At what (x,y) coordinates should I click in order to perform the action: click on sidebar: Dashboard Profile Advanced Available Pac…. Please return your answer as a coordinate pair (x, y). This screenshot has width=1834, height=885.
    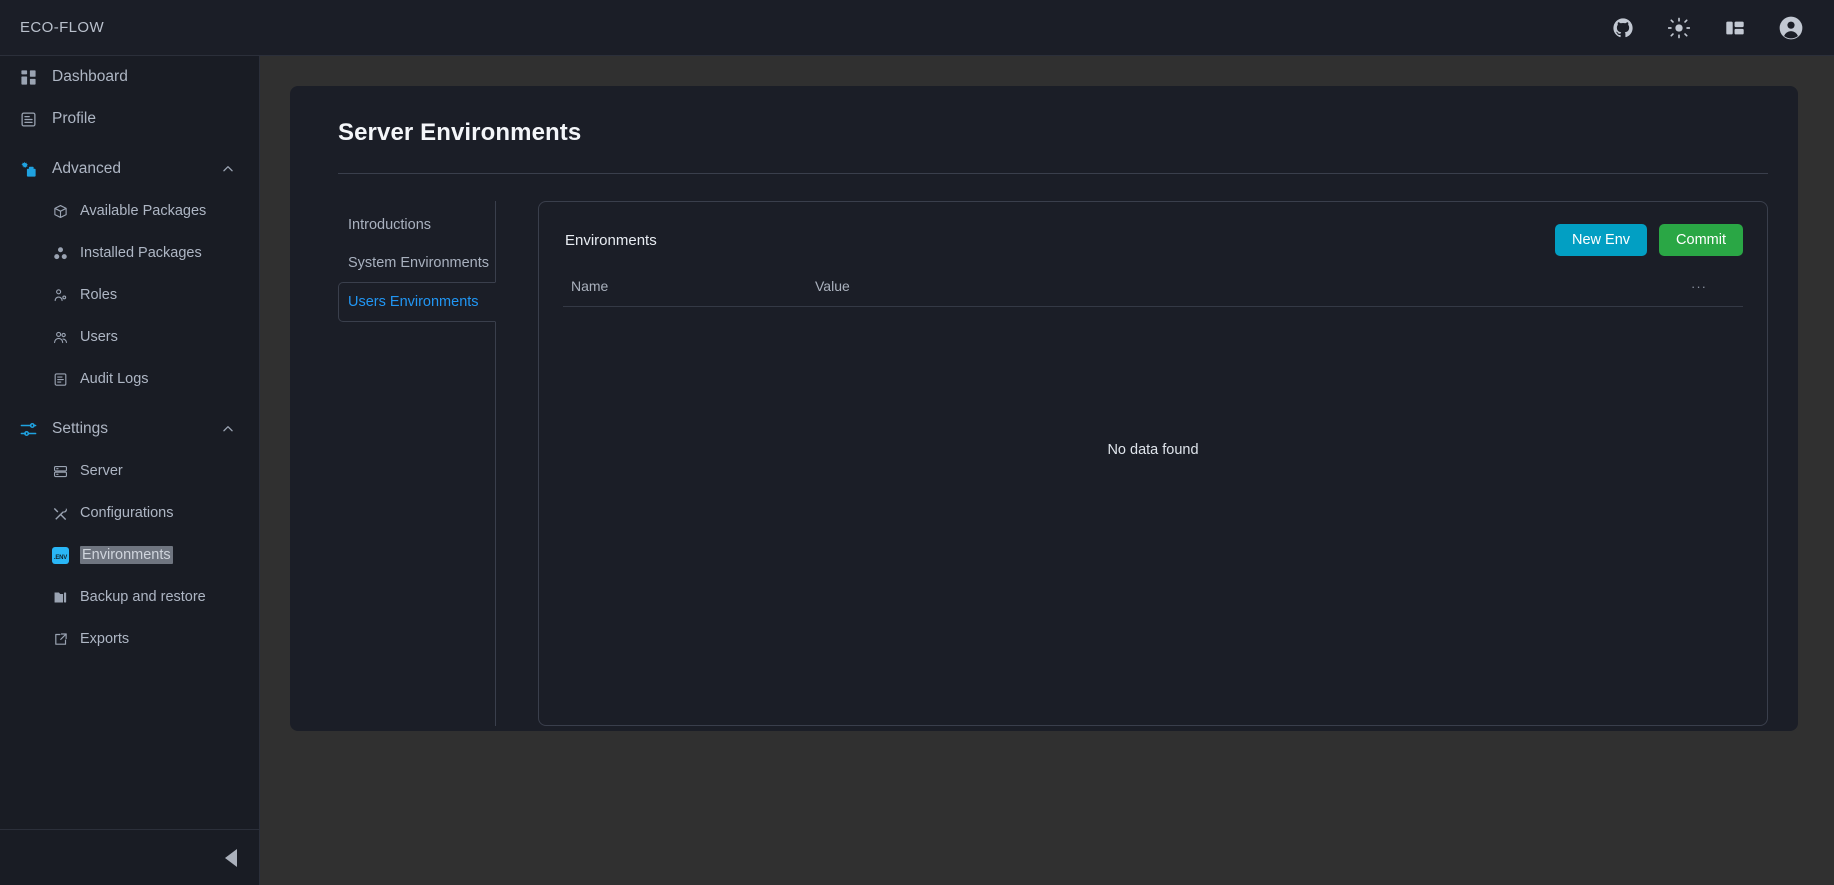
    Looking at the image, I should click on (130, 470).